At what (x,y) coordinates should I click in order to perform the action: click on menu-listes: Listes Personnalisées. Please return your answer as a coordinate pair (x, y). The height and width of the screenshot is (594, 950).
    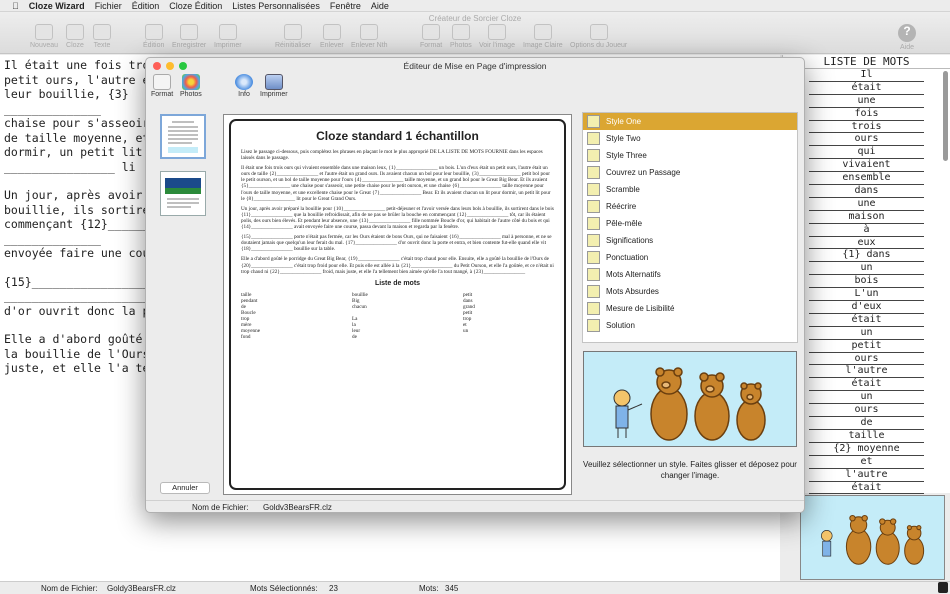
    Looking at the image, I should click on (276, 6).